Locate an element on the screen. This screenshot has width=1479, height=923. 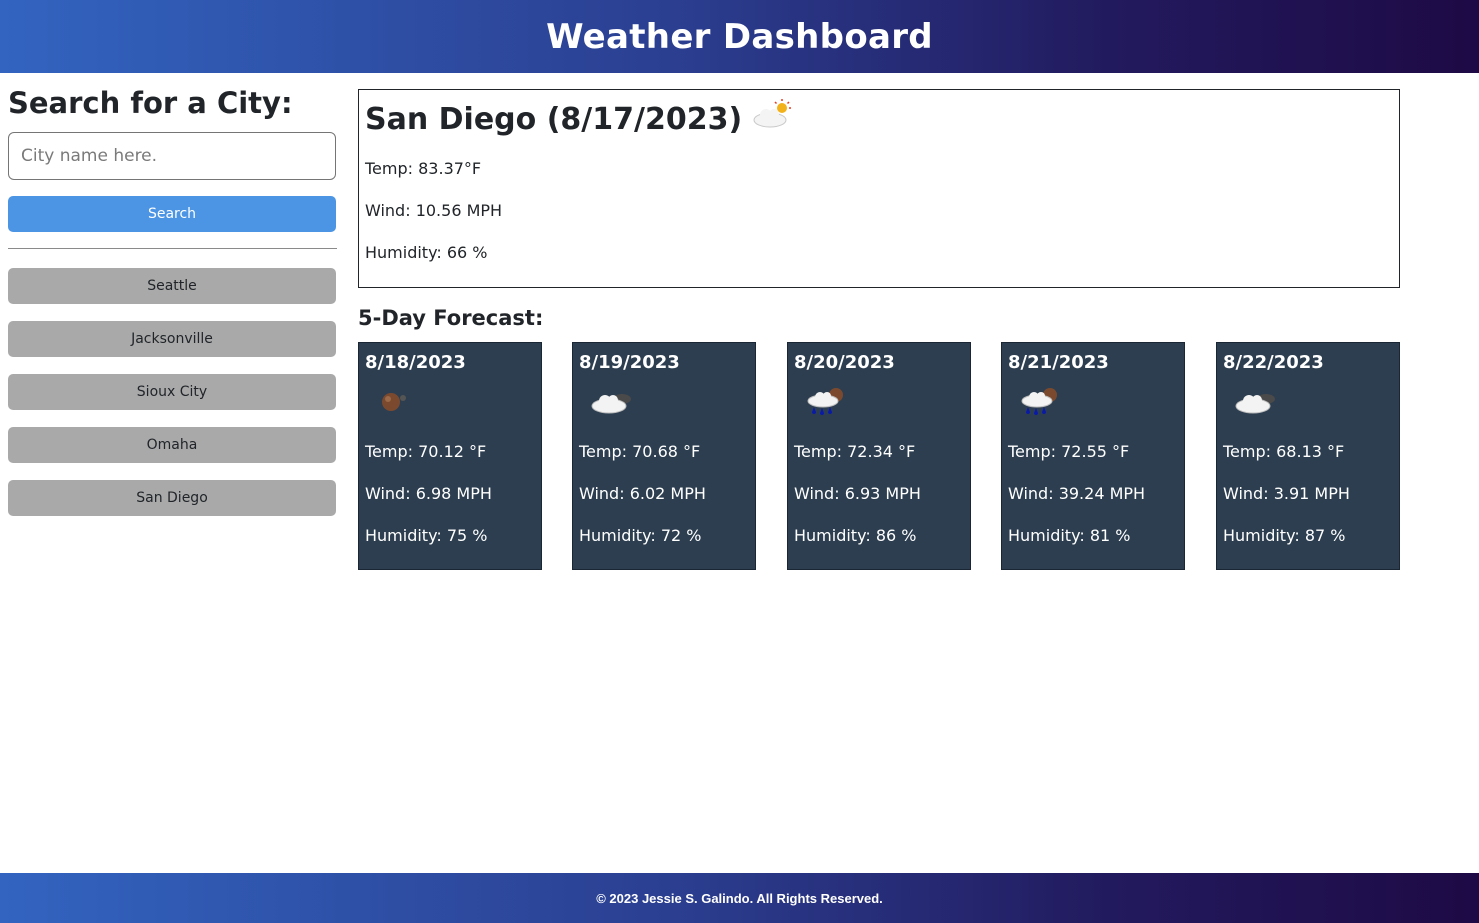
forecast-temp: Temp: 72.34 °F is located at coordinates (855, 451).